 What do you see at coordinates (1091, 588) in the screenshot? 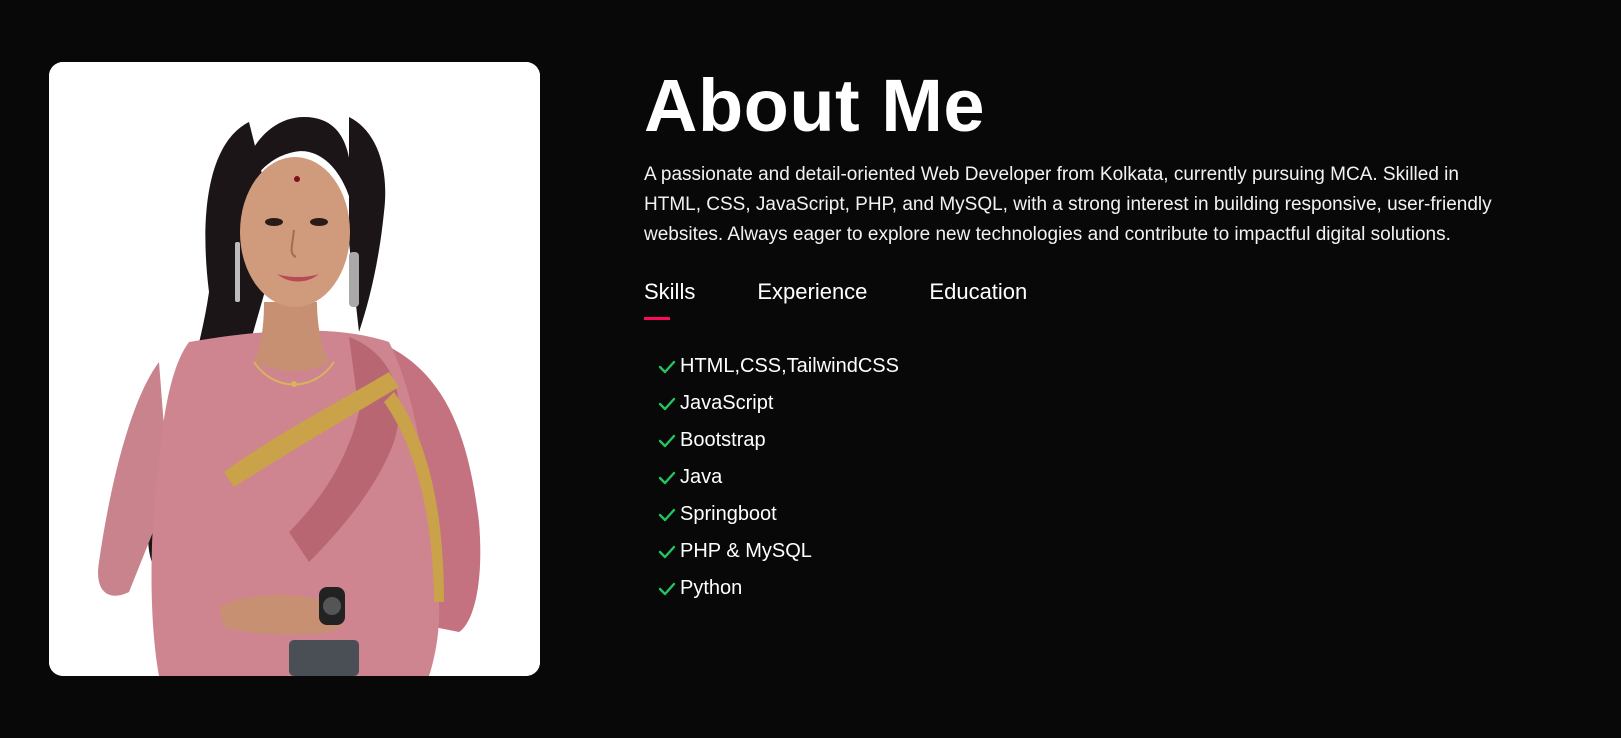
I see `list-item: Python` at bounding box center [1091, 588].